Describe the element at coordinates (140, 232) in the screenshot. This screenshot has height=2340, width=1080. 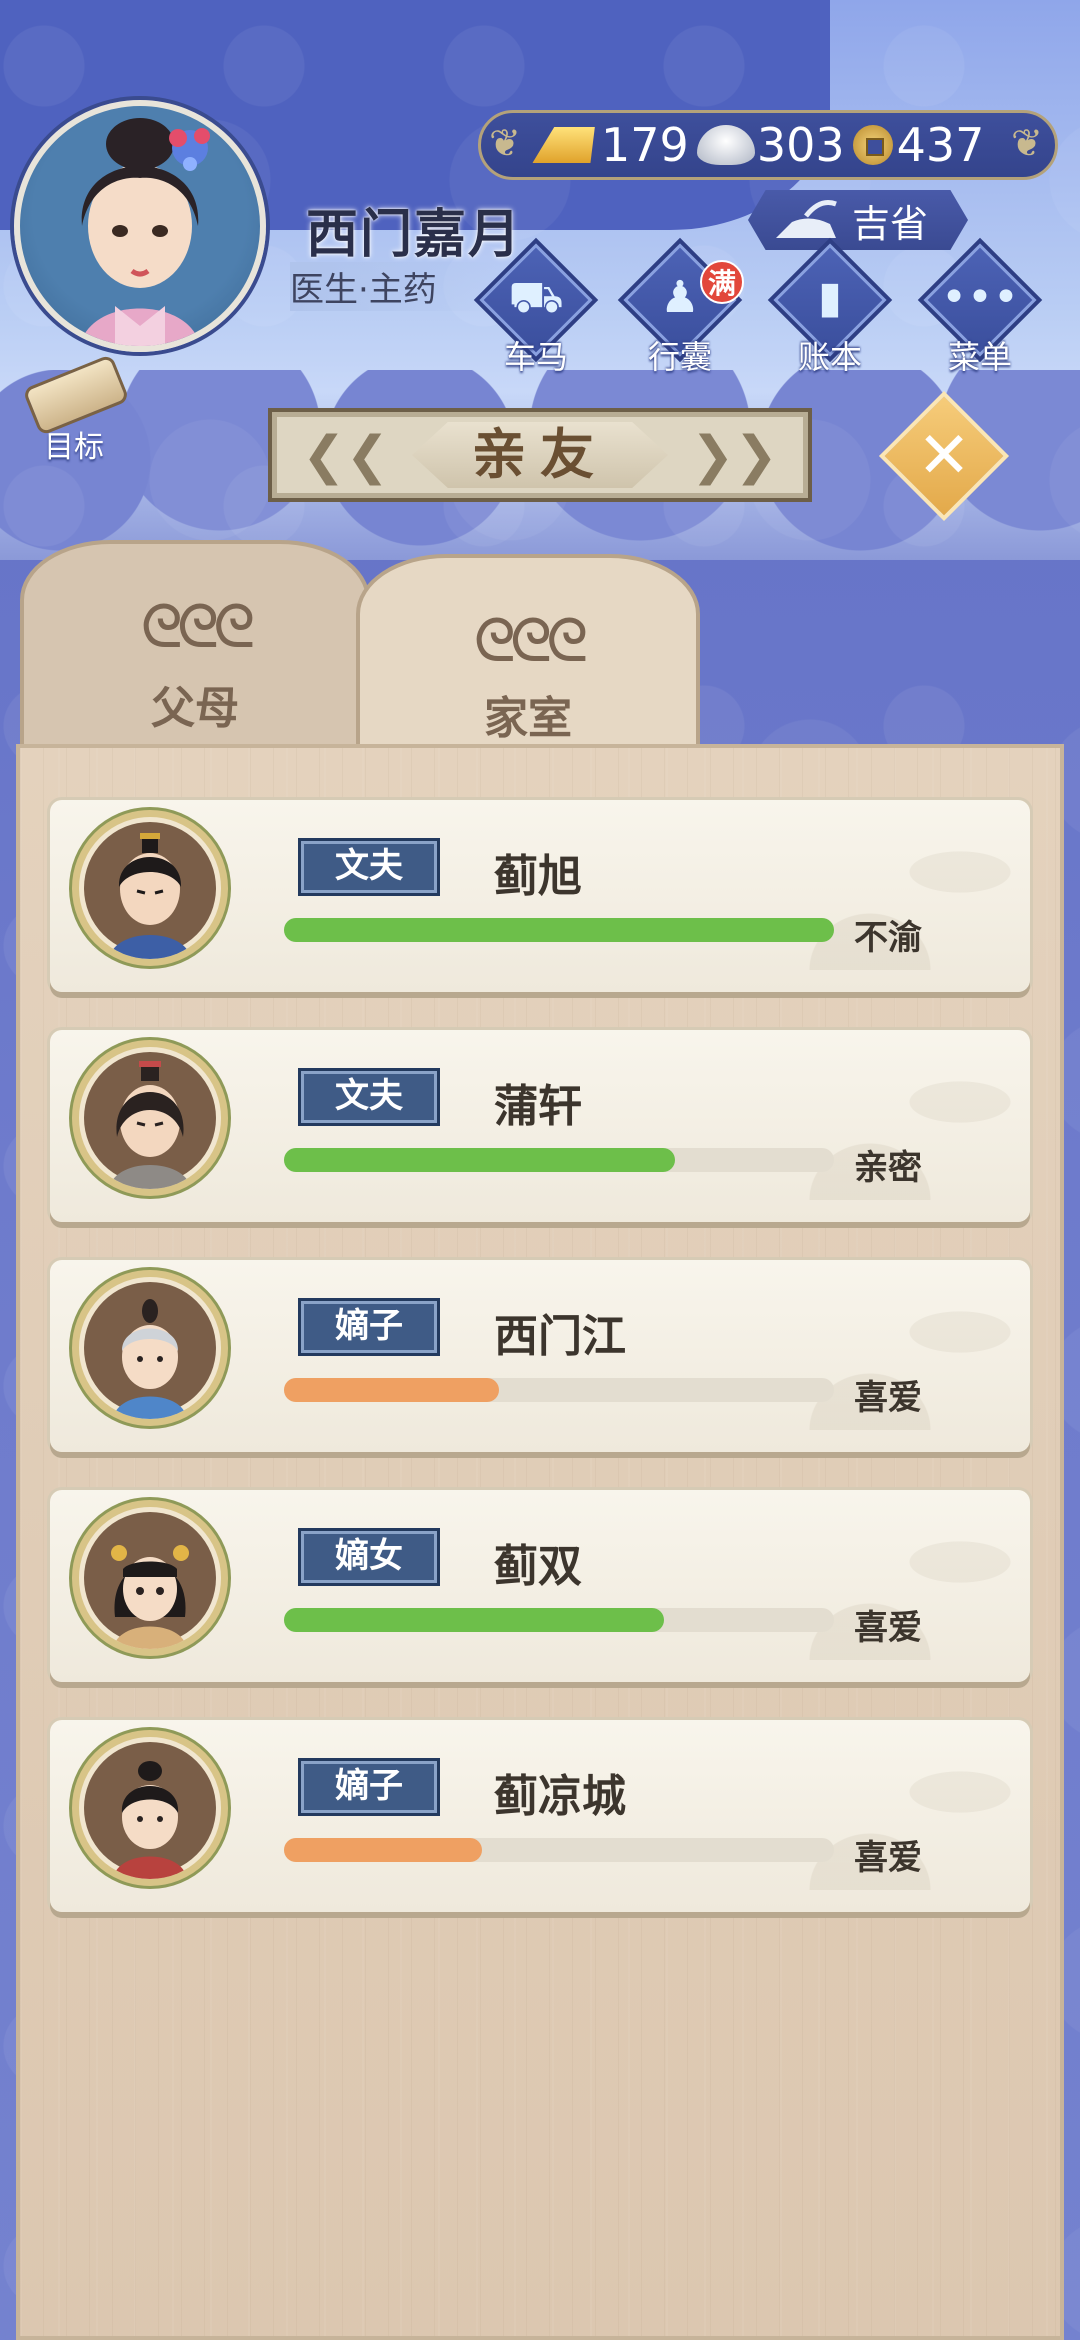
I see `player-portrait-icon` at that location.